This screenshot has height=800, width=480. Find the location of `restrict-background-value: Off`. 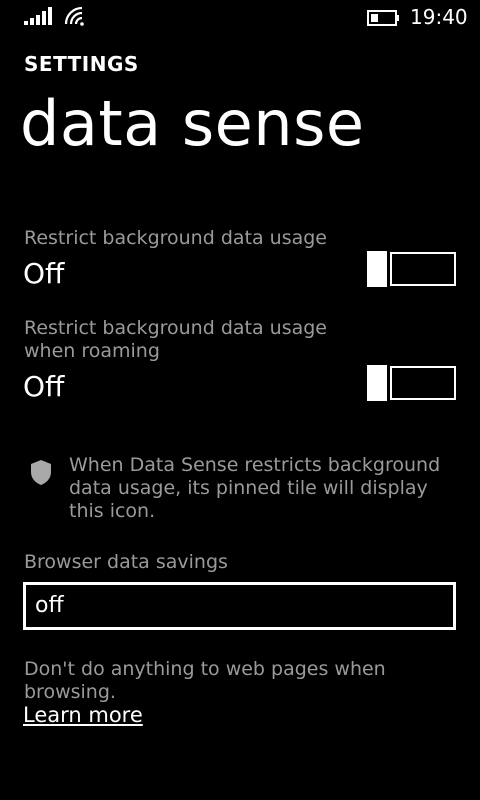

restrict-background-value: Off is located at coordinates (44, 273).